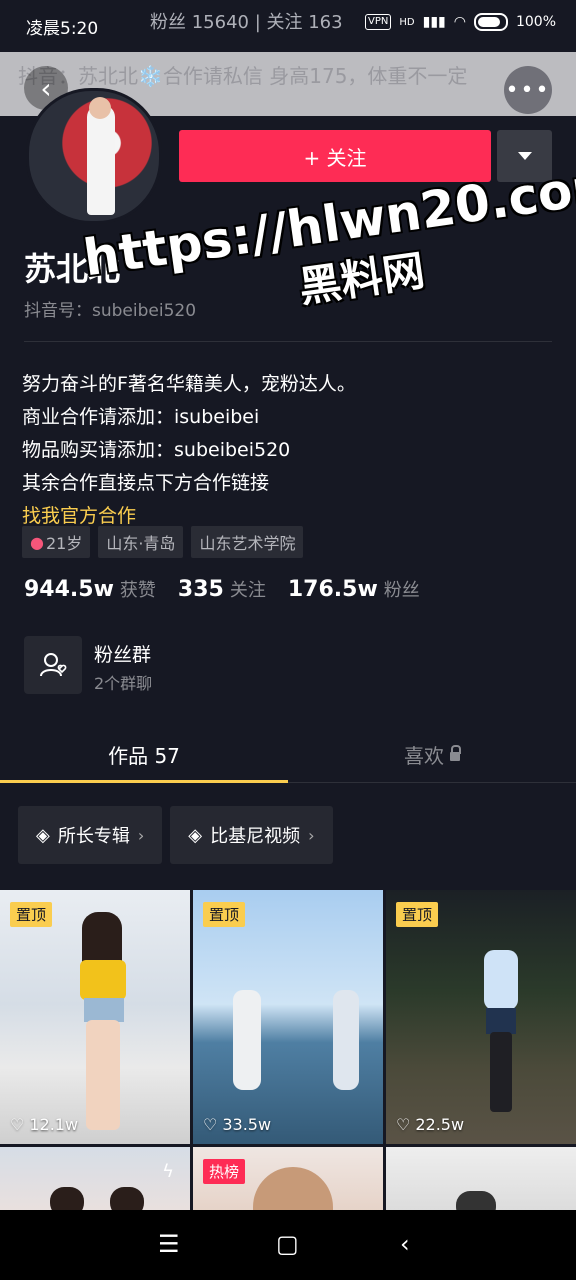  I want to click on age-tag: ● 21岁, so click(56, 542).